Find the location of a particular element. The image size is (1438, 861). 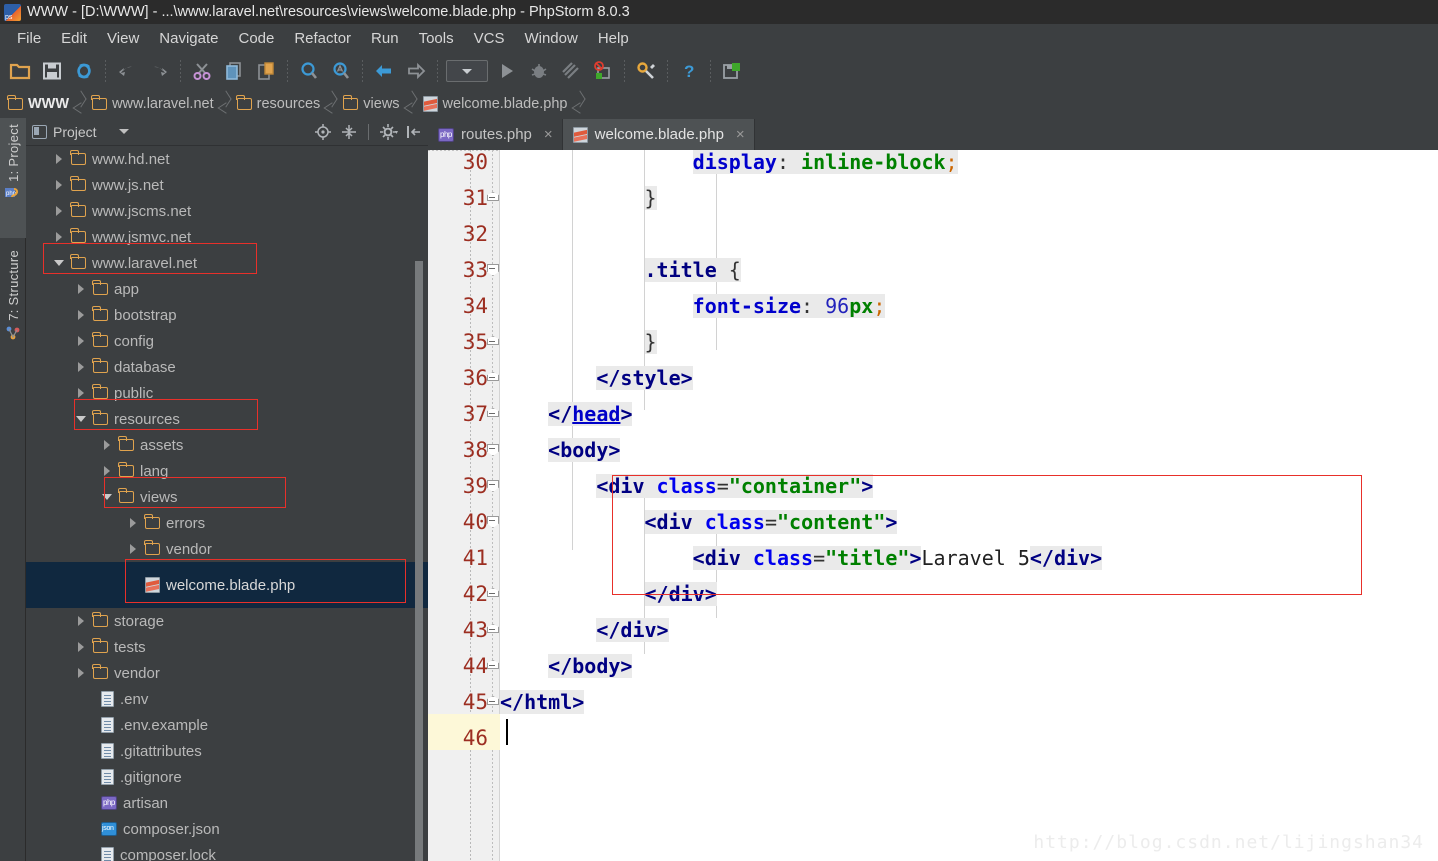

tree-item-database: database is located at coordinates (227, 367).